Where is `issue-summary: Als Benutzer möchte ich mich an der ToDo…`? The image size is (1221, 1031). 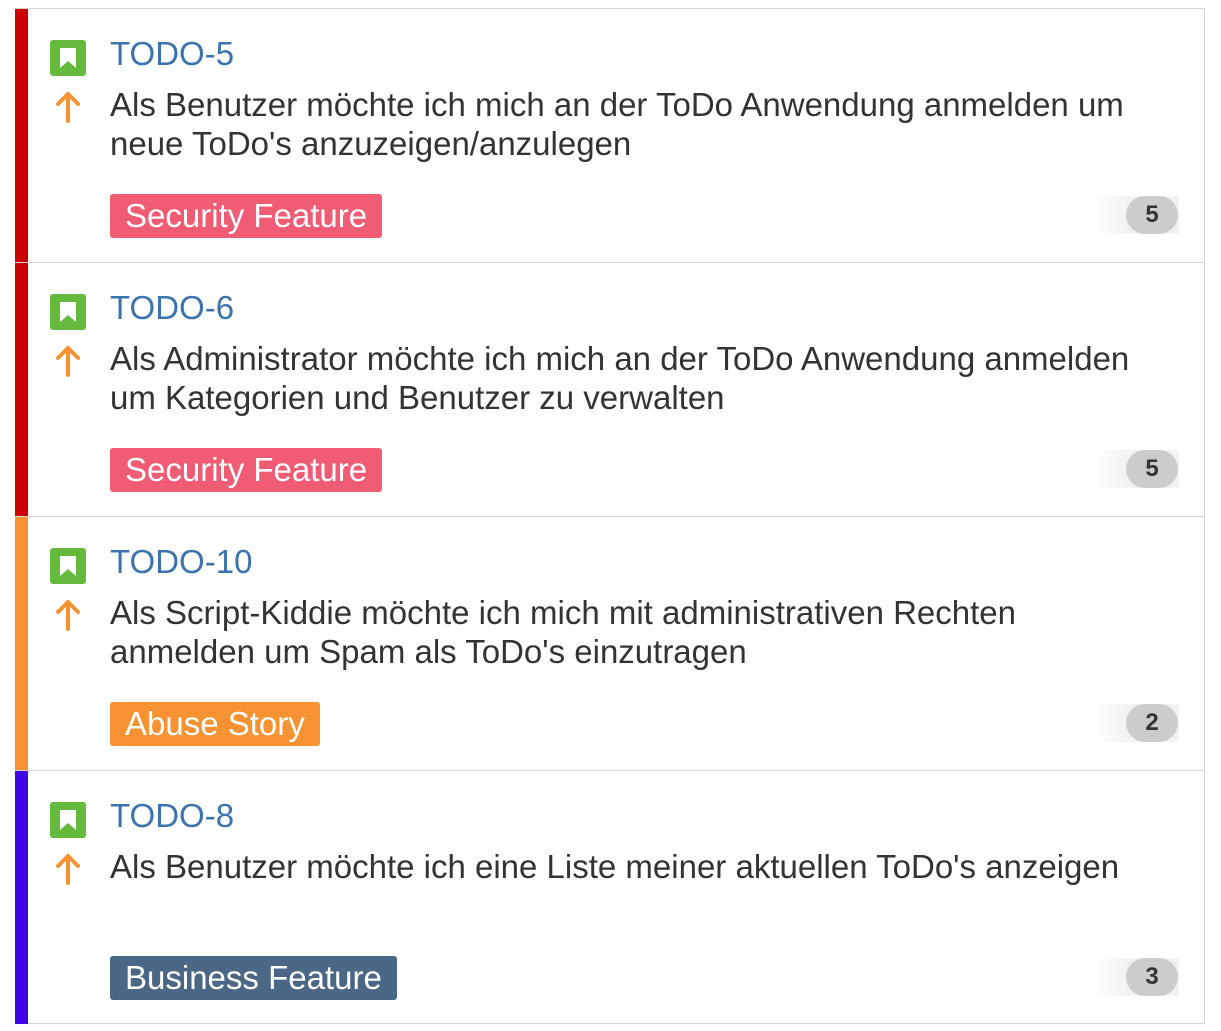
issue-summary: Als Benutzer möchte ich mich an der ToDo… is located at coordinates (617, 124).